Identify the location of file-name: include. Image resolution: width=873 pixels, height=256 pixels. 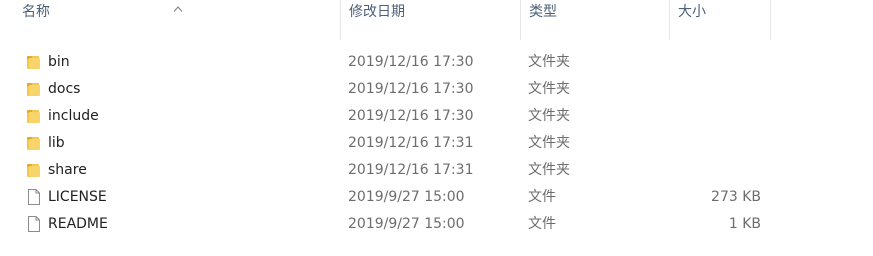
(73, 116).